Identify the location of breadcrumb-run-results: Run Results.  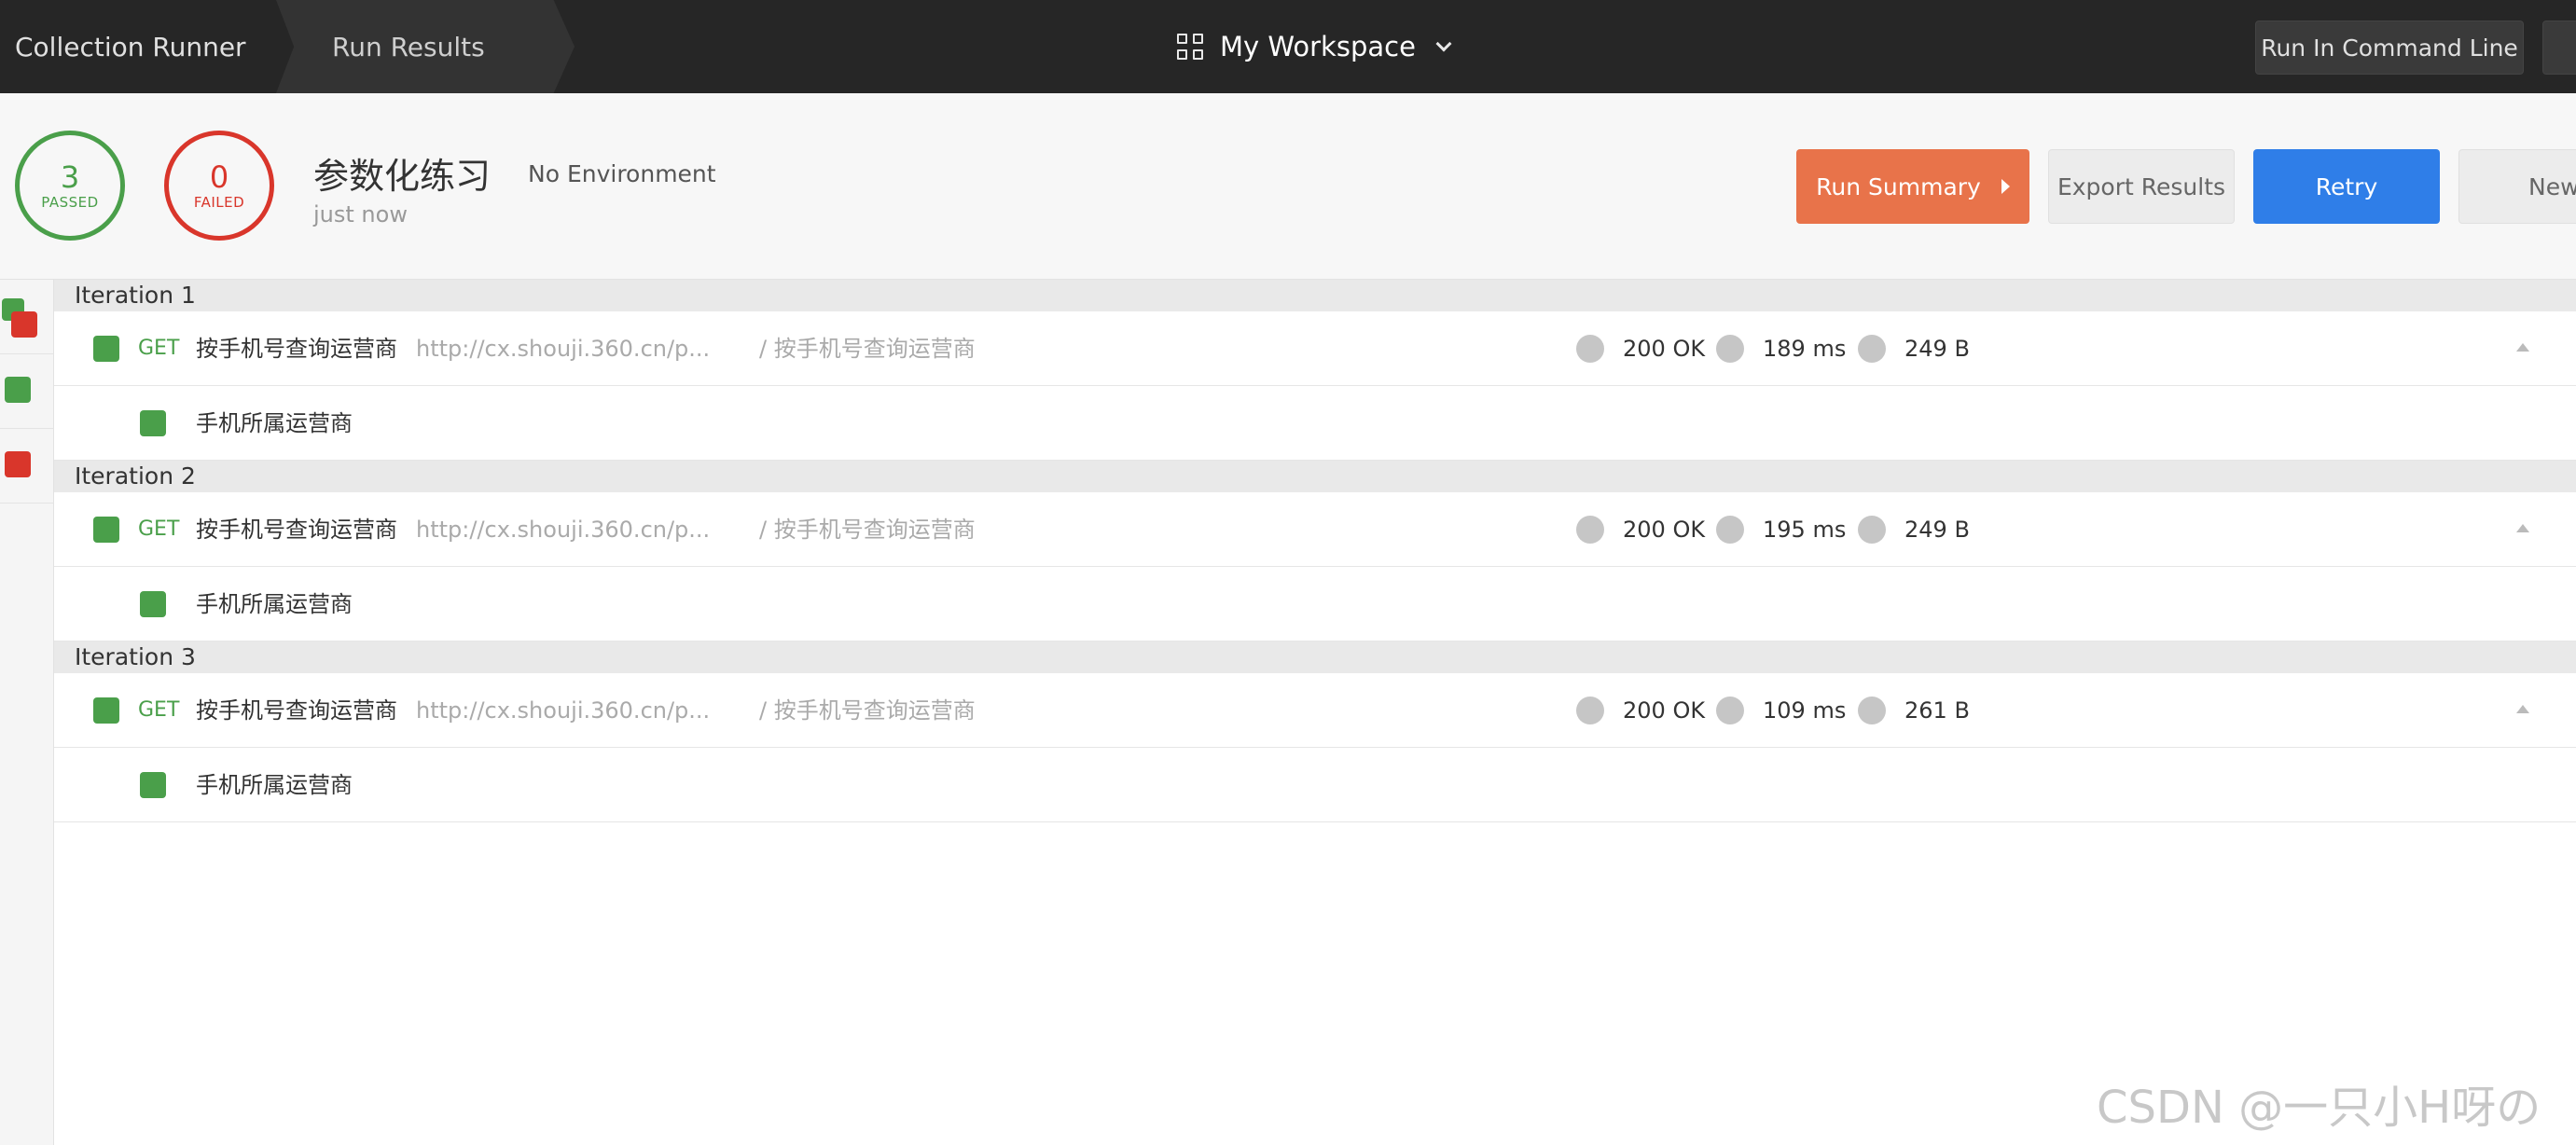
(425, 46).